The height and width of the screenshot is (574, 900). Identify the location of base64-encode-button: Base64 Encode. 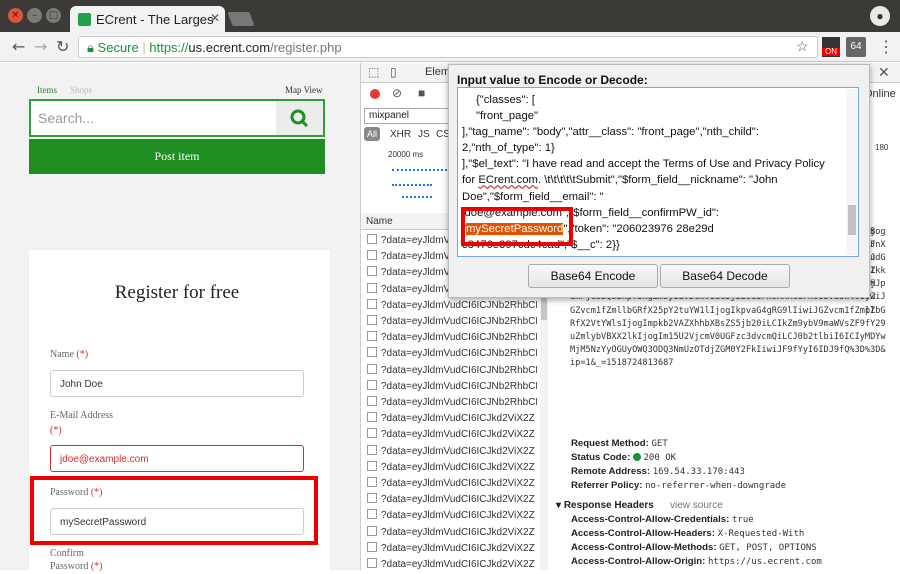
(593, 276).